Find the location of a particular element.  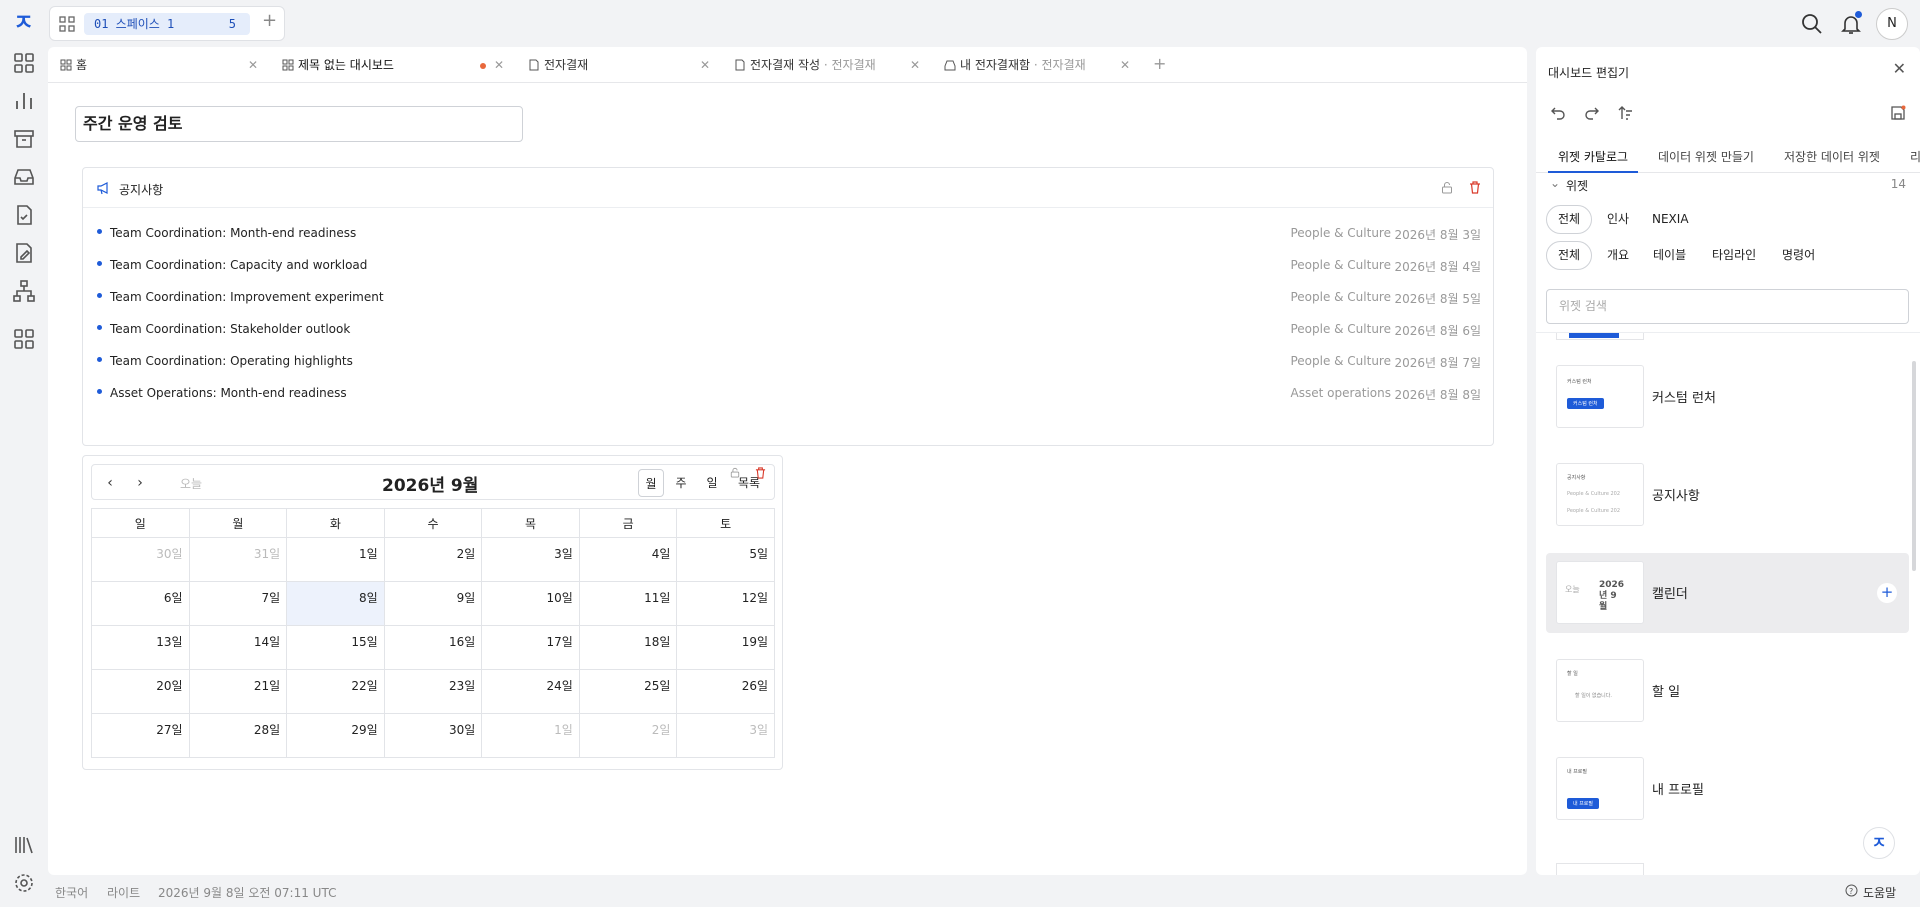

edit-doc-icon is located at coordinates (24, 253).